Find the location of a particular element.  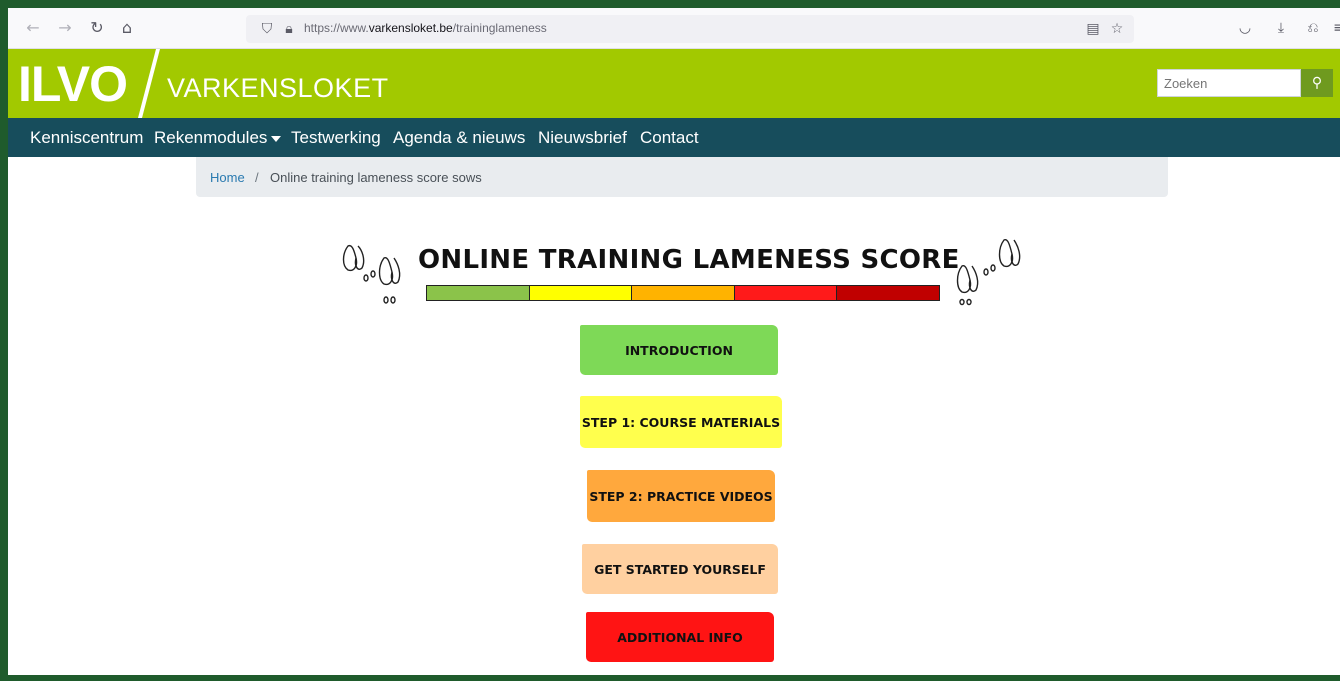

search-icon: ⚲ is located at coordinates (1317, 83).